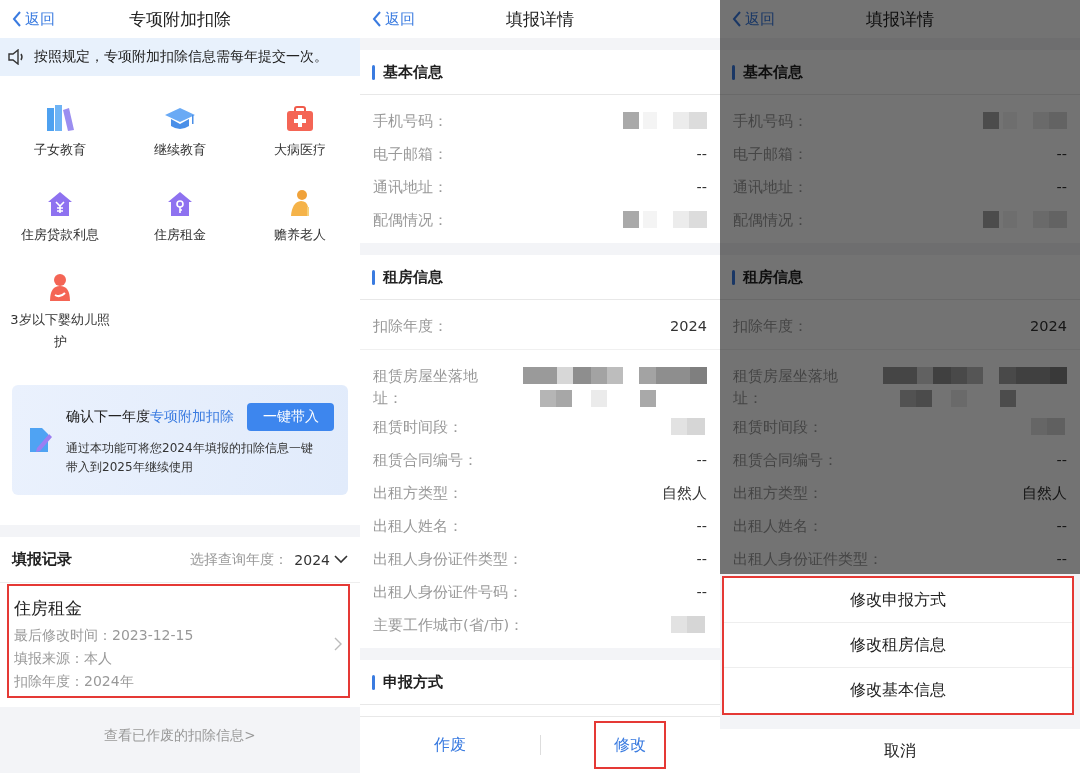 The width and height of the screenshot is (1080, 773). What do you see at coordinates (48, 608) in the screenshot?
I see `record-title: 住房租金` at bounding box center [48, 608].